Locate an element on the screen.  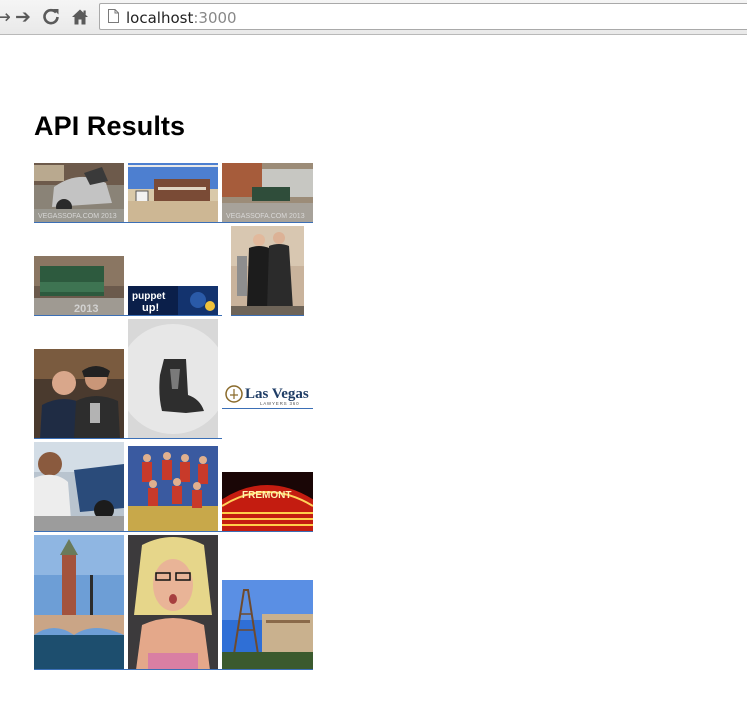
car-parts-photo: VEGASSOFA.COM 2013 is located at coordinates (79, 193).